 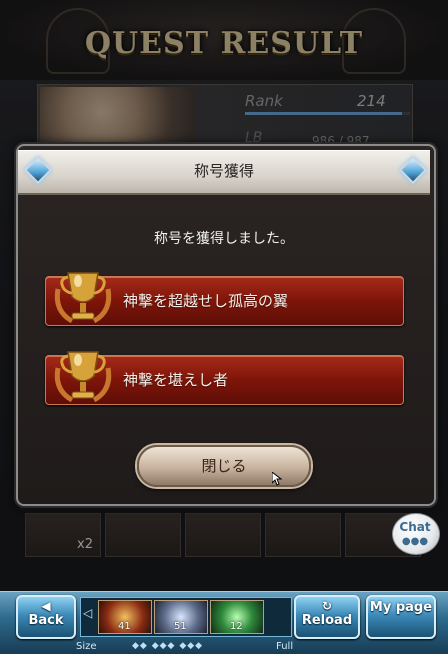 I want to click on item-count: 41, so click(x=124, y=626).